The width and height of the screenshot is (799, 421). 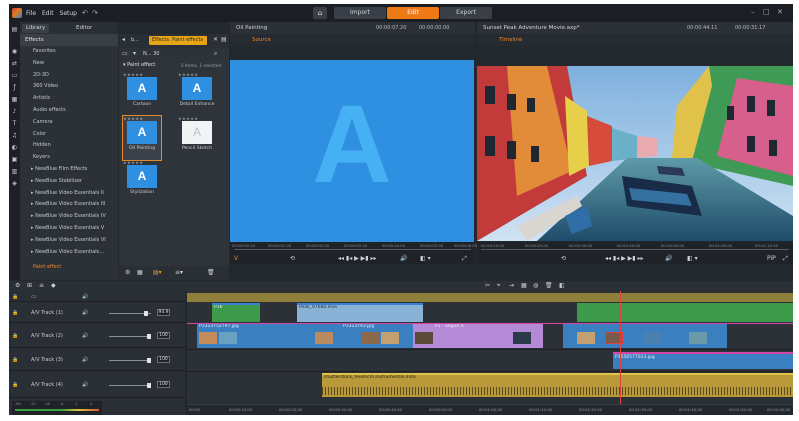 I want to click on close-panel-icon: ✕, so click(x=215, y=39).